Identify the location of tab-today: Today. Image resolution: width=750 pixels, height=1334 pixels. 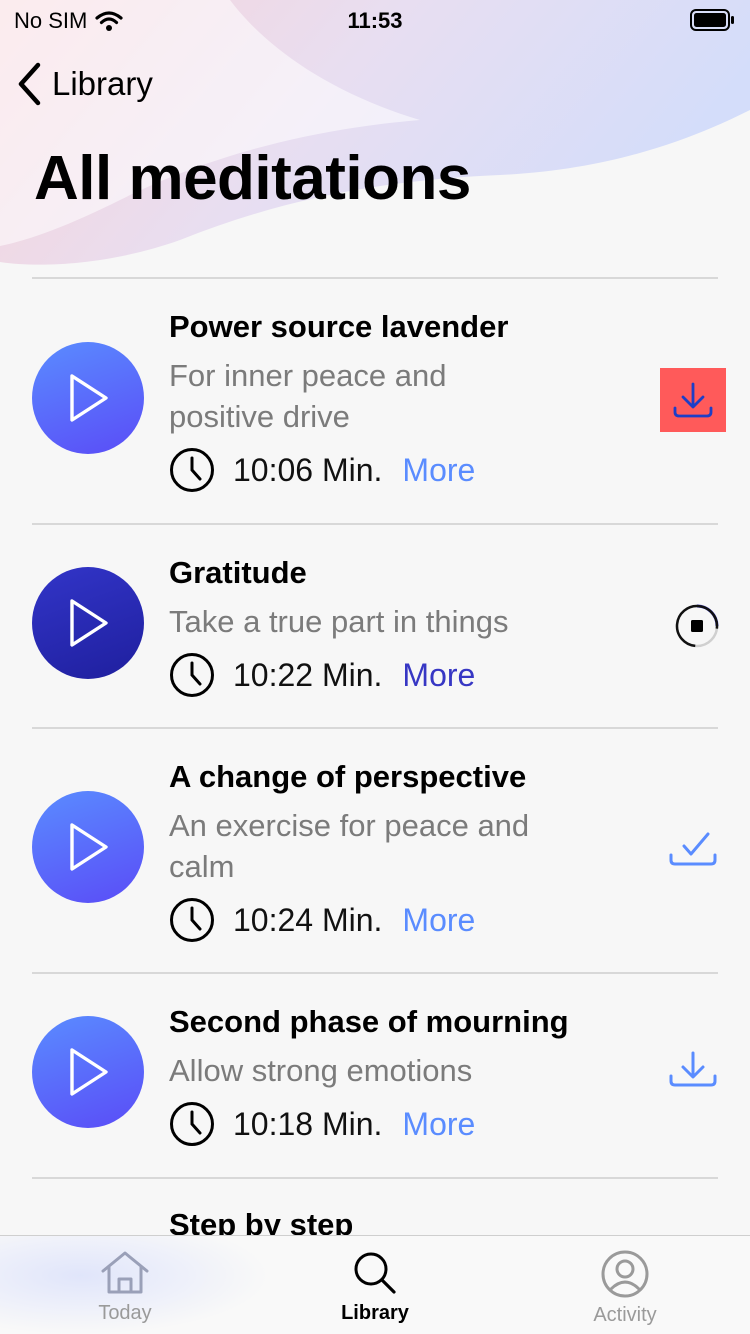
(125, 1287).